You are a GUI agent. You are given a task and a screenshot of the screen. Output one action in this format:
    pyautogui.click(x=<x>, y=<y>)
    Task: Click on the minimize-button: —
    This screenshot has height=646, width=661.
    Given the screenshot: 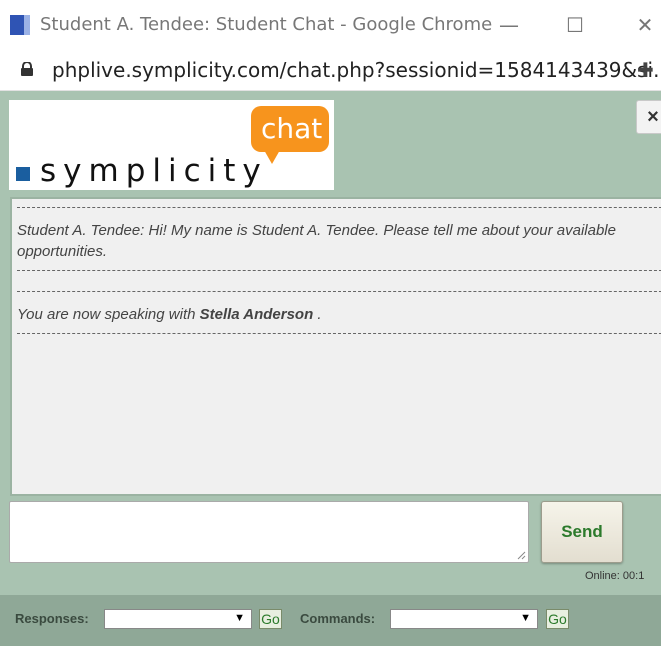 What is the action you would take?
    pyautogui.click(x=509, y=25)
    